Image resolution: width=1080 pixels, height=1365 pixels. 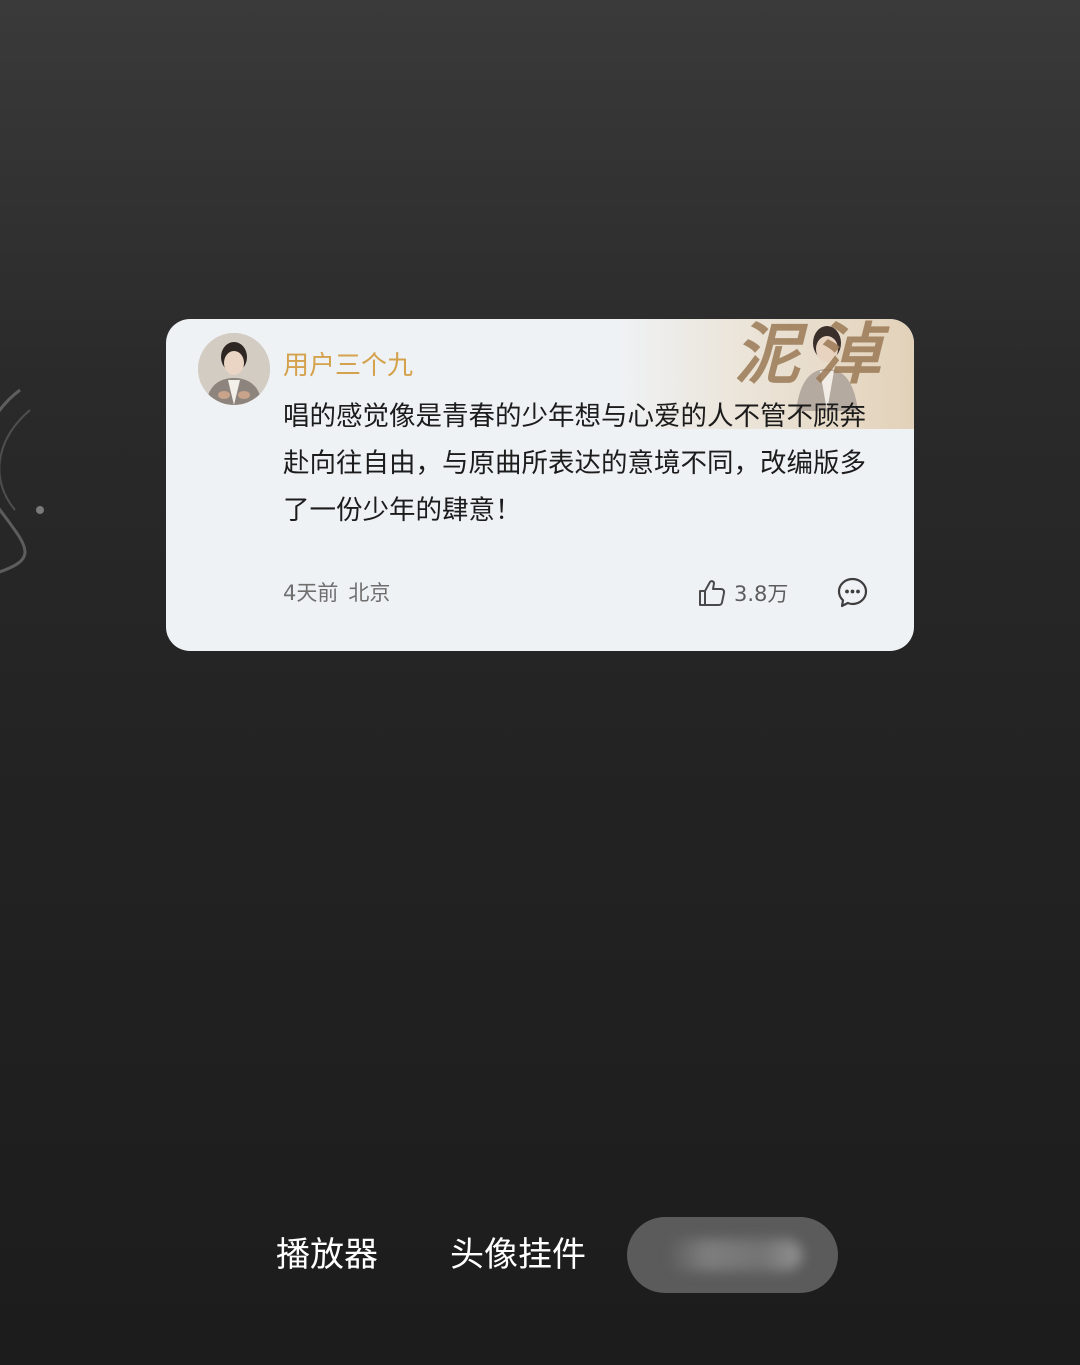 I want to click on username: 用户三个九, so click(x=348, y=366).